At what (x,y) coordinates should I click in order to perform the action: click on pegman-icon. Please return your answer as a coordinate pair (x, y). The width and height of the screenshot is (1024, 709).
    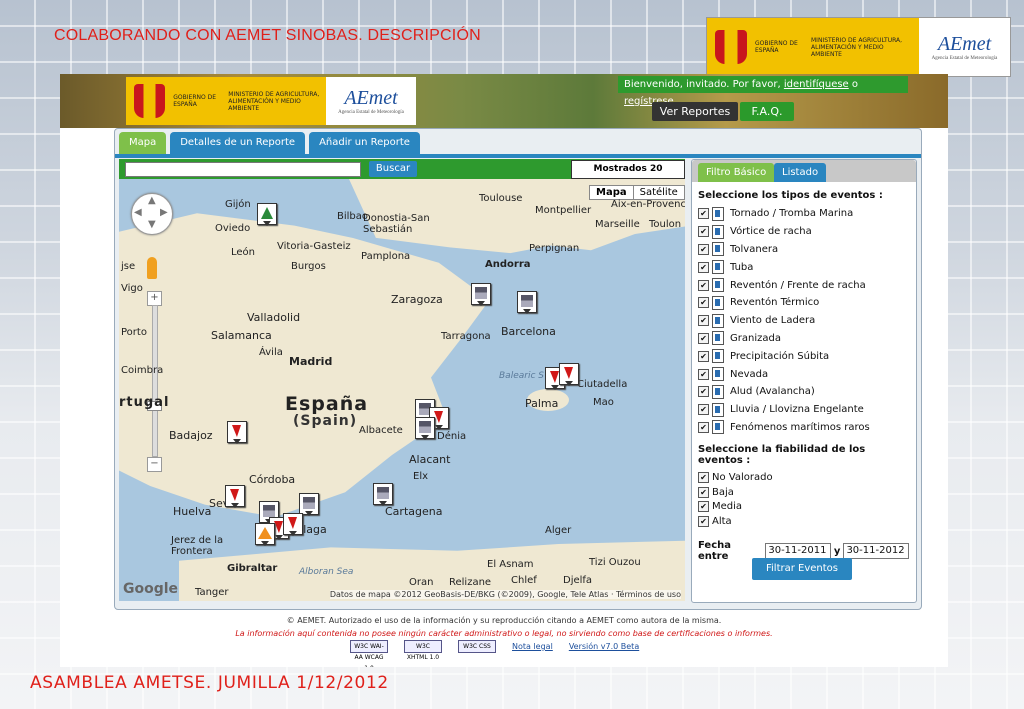
    Looking at the image, I should click on (152, 268).